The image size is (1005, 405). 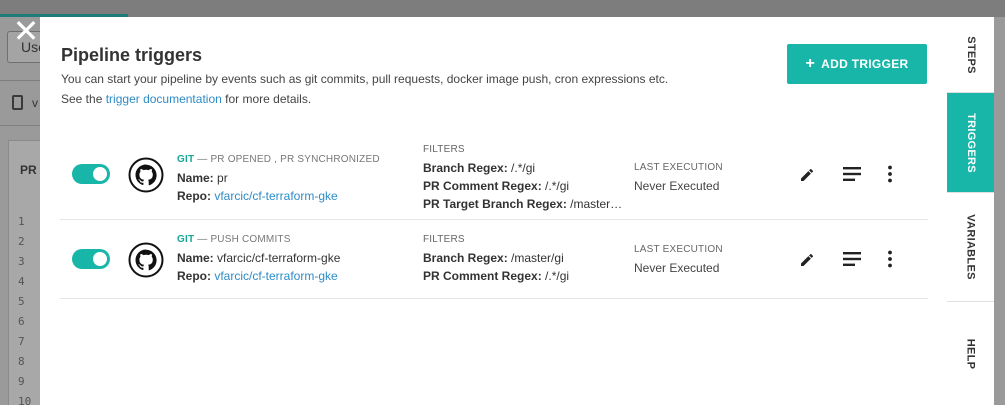 I want to click on trigger-type: GIT — PR OPENED , PR SYNCHRONIZED, so click(x=278, y=160).